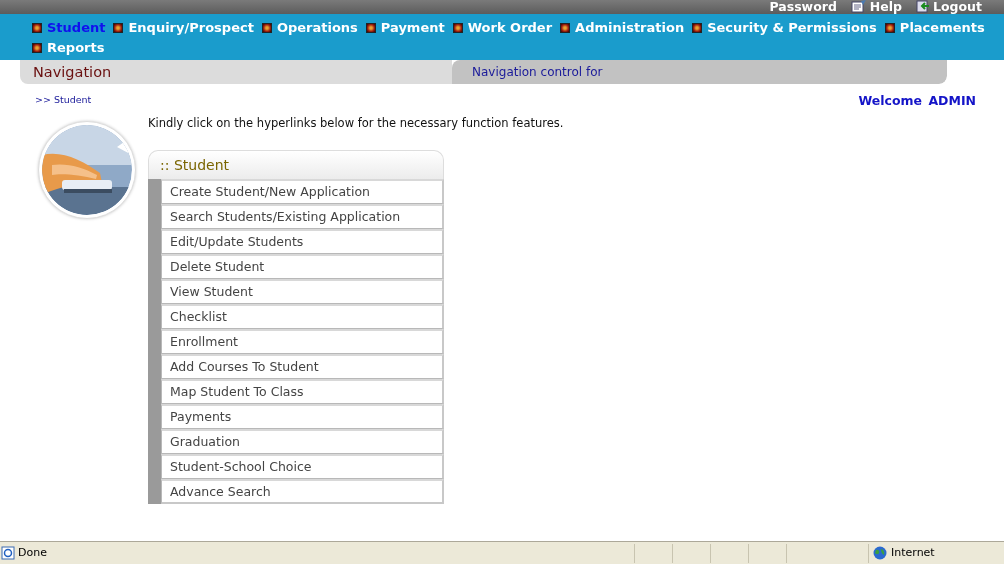 The image size is (1004, 564). Describe the element at coordinates (876, 6) in the screenshot. I see `help-link: Help` at that location.